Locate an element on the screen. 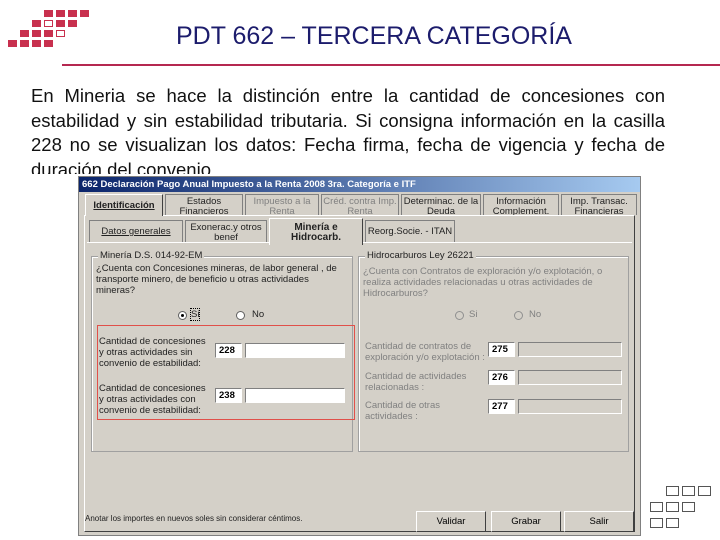 This screenshot has width=720, height=540. subtab-mineria-hidrocarburos: Minería e Hidrocarb. is located at coordinates (316, 231).